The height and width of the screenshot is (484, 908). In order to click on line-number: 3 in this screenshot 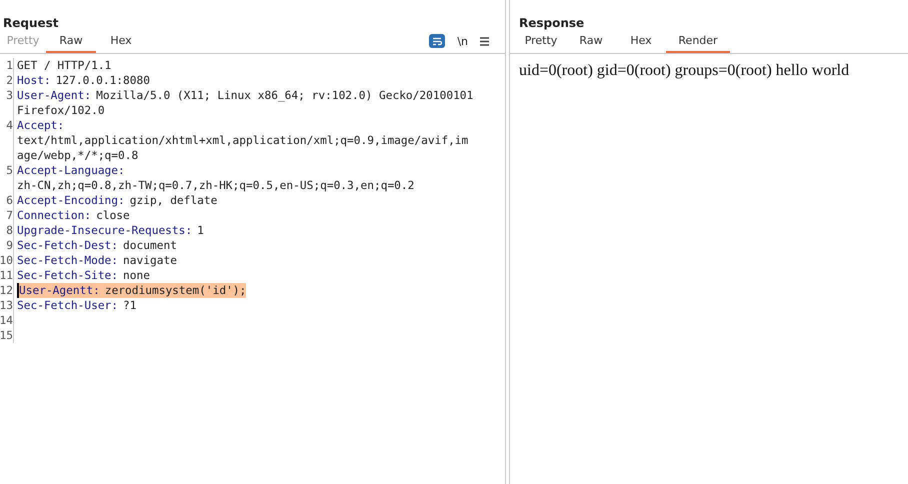, I will do `click(7, 95)`.